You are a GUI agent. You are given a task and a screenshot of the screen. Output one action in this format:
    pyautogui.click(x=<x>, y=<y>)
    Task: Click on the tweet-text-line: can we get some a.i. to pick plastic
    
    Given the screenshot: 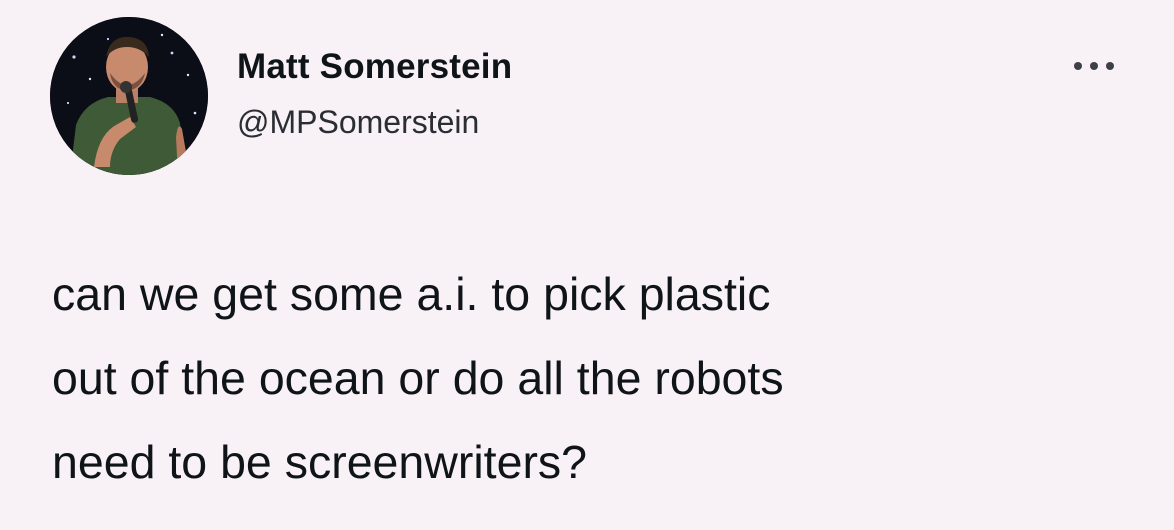 What is the action you would take?
    pyautogui.click(x=411, y=294)
    